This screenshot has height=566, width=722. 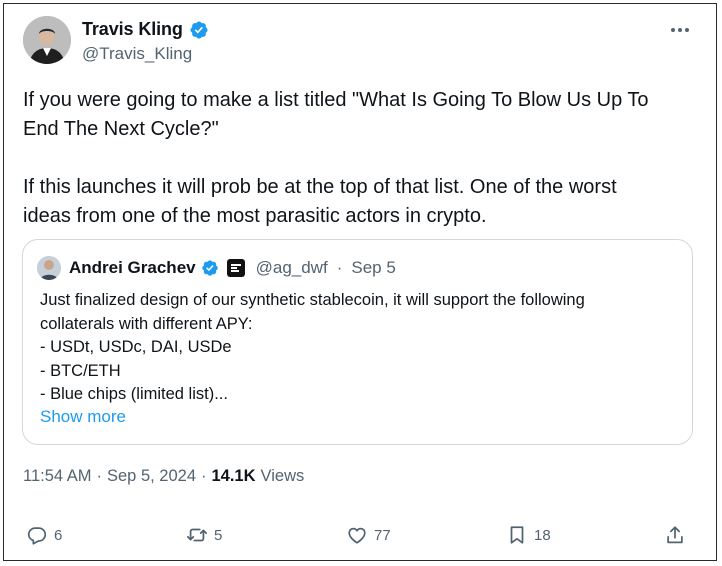 I want to click on action-bar: 6 5 77 18, so click(x=361, y=539).